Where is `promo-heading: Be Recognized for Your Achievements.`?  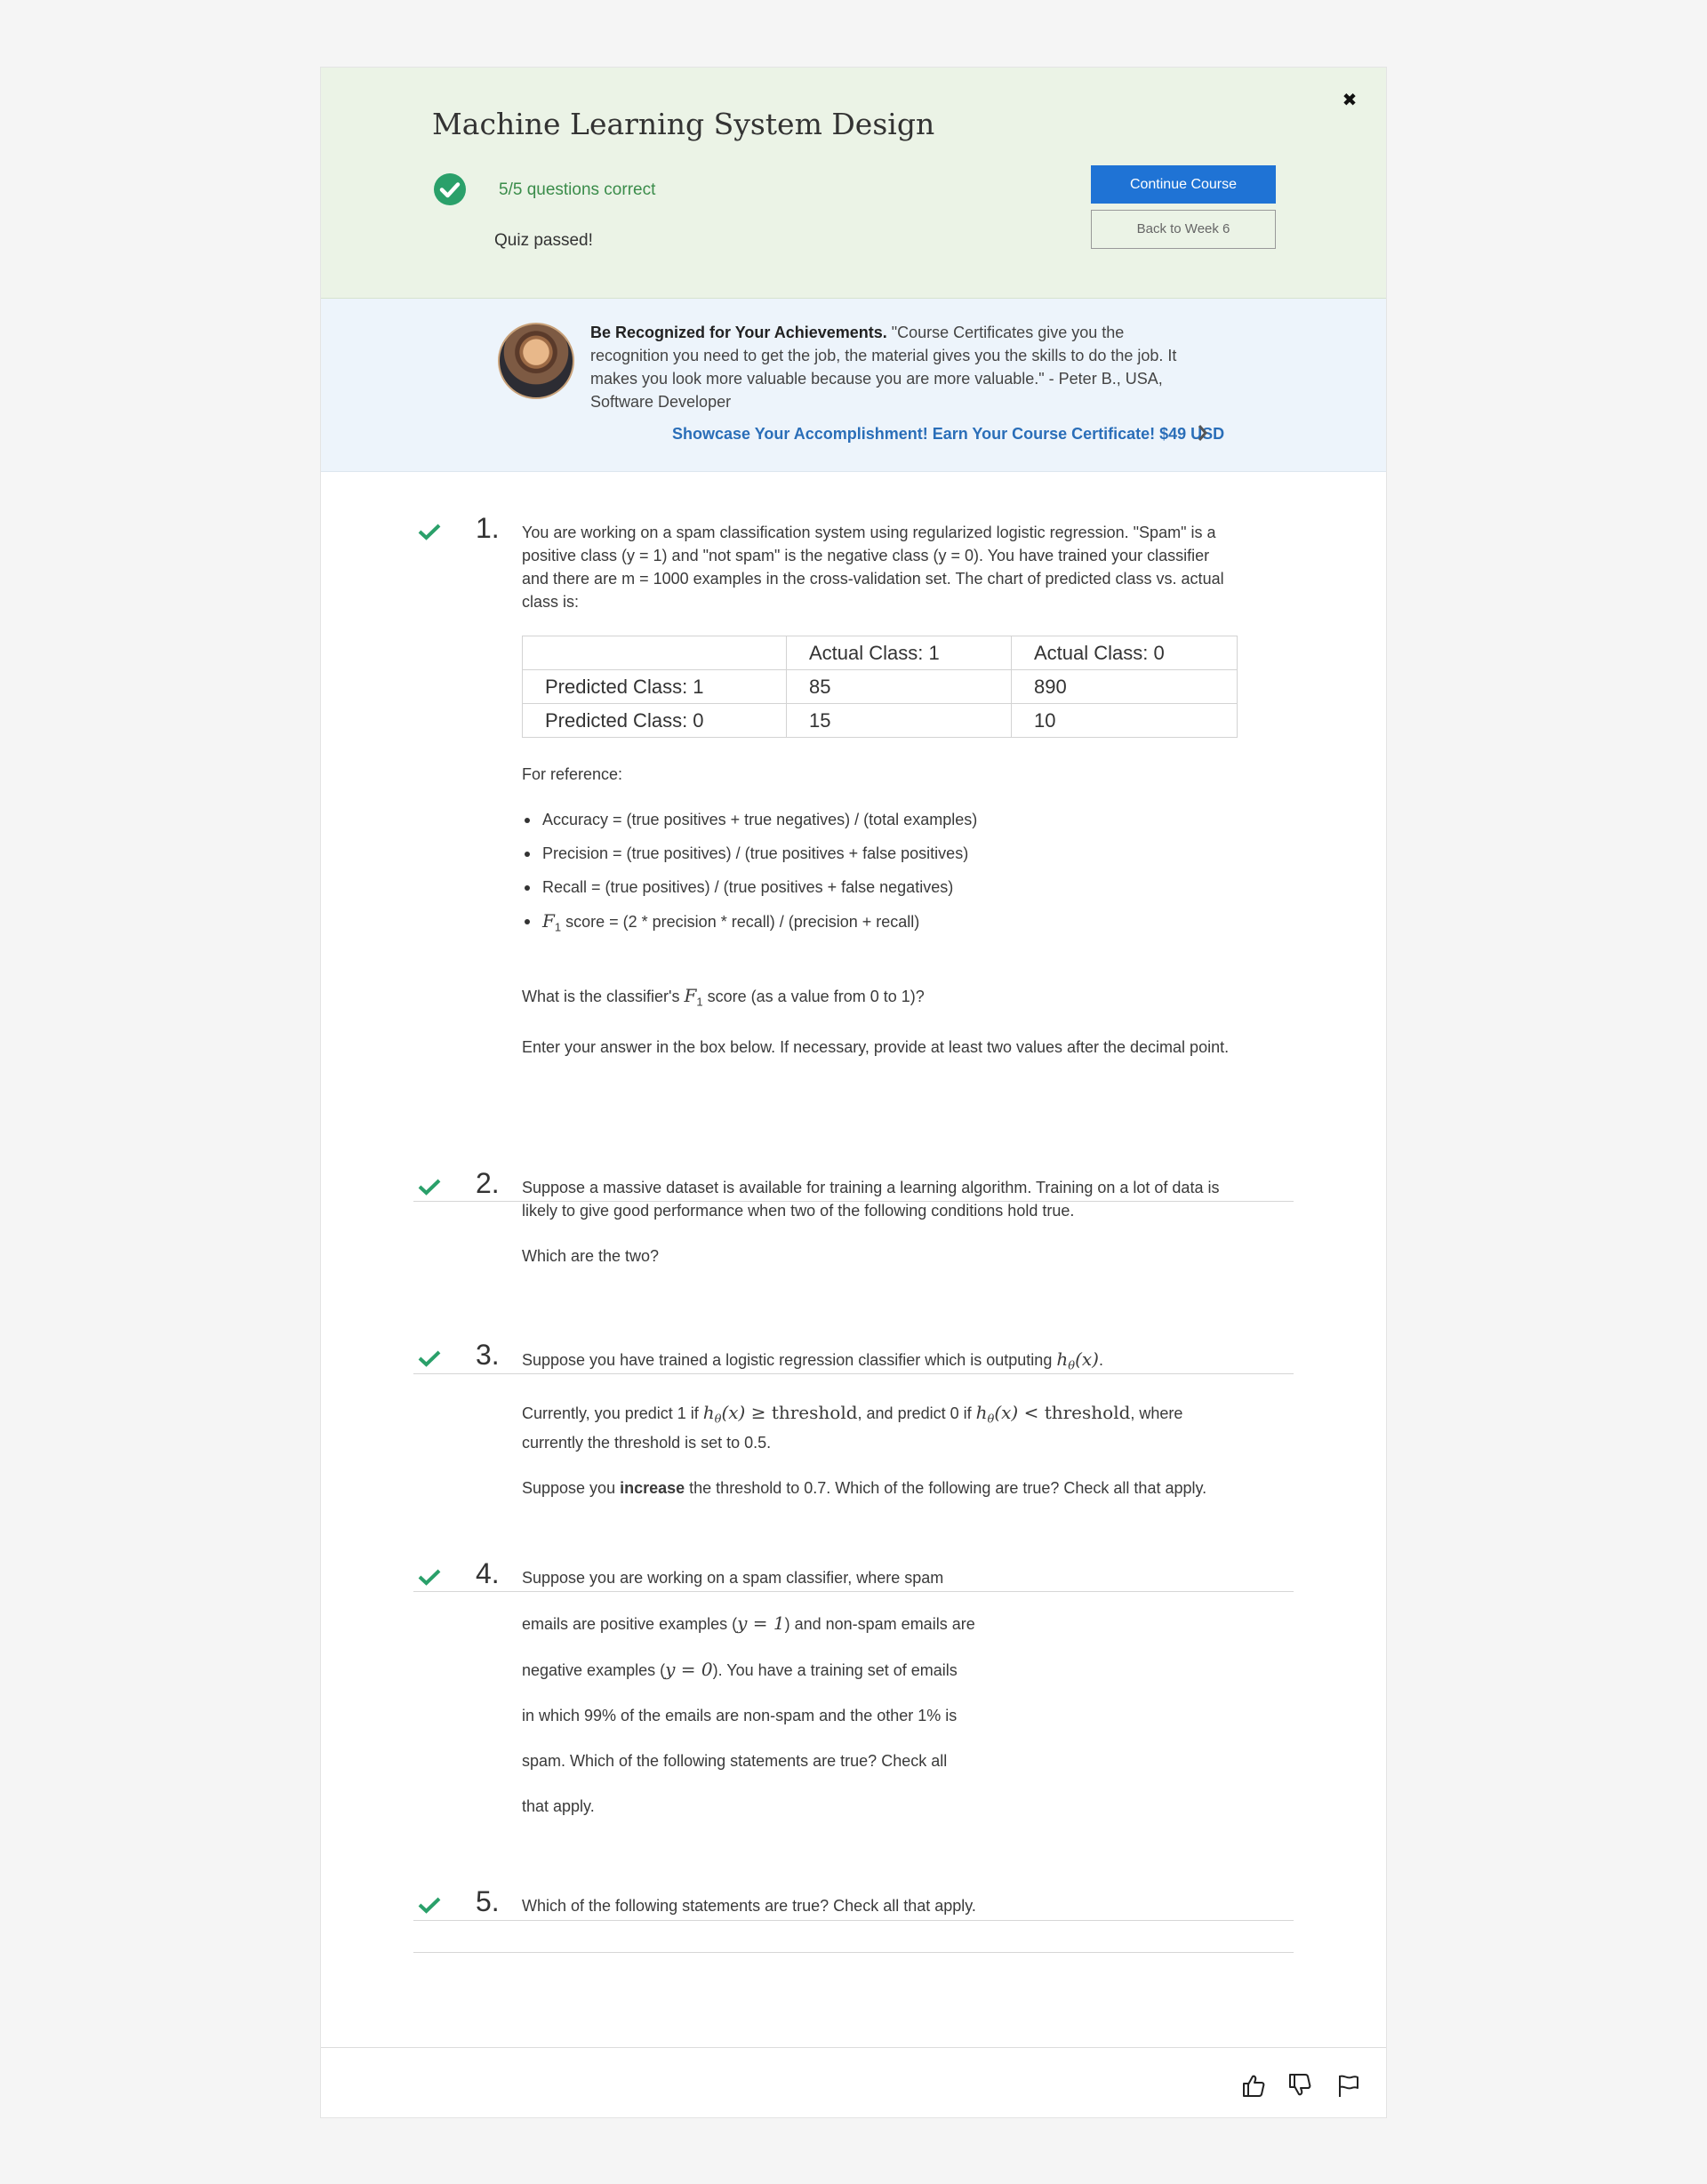 promo-heading: Be Recognized for Your Achievements. is located at coordinates (738, 332).